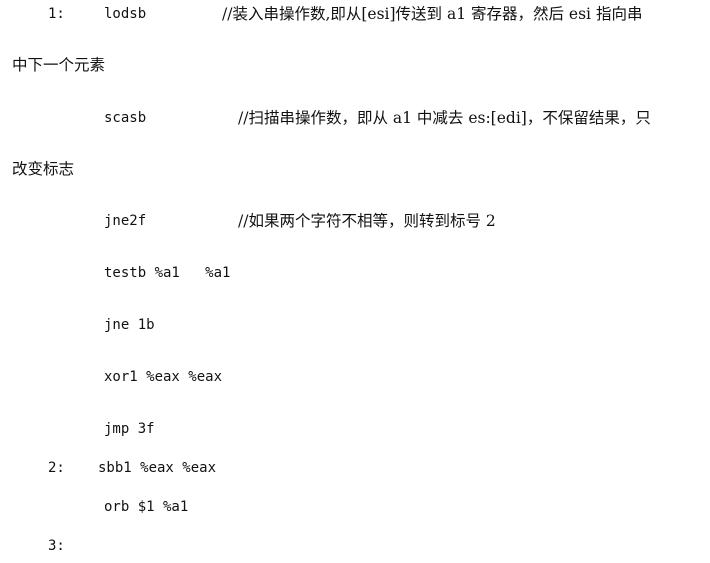 Image resolution: width=710 pixels, height=563 pixels. I want to click on code-lodsb: lodsb, so click(125, 14).